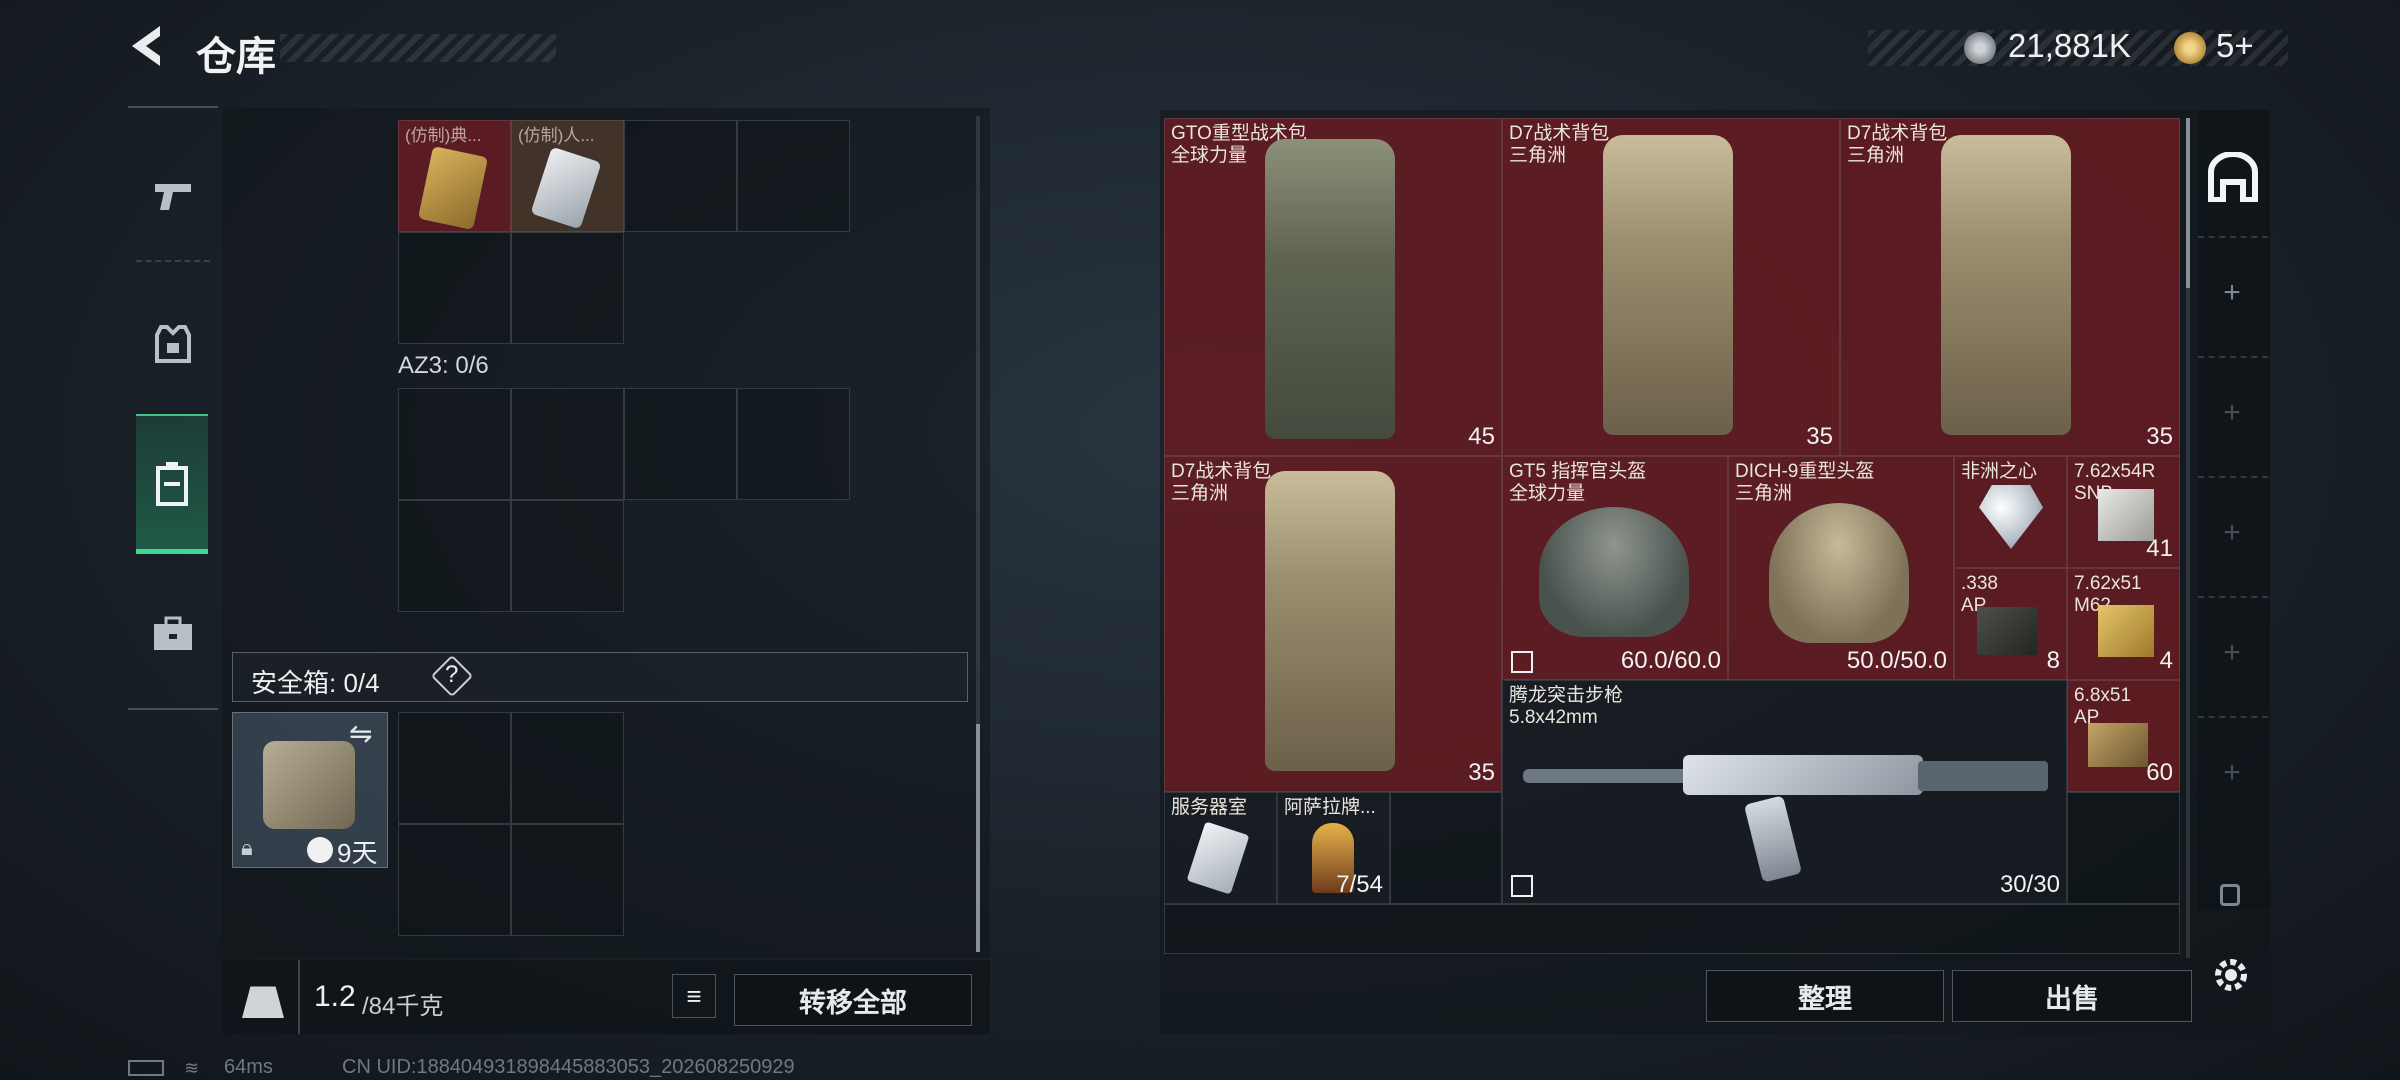 The width and height of the screenshot is (2400, 1080). What do you see at coordinates (2123, 624) in the screenshot?
I see `item-tile-ammo: 7.62x51 M62 4` at bounding box center [2123, 624].